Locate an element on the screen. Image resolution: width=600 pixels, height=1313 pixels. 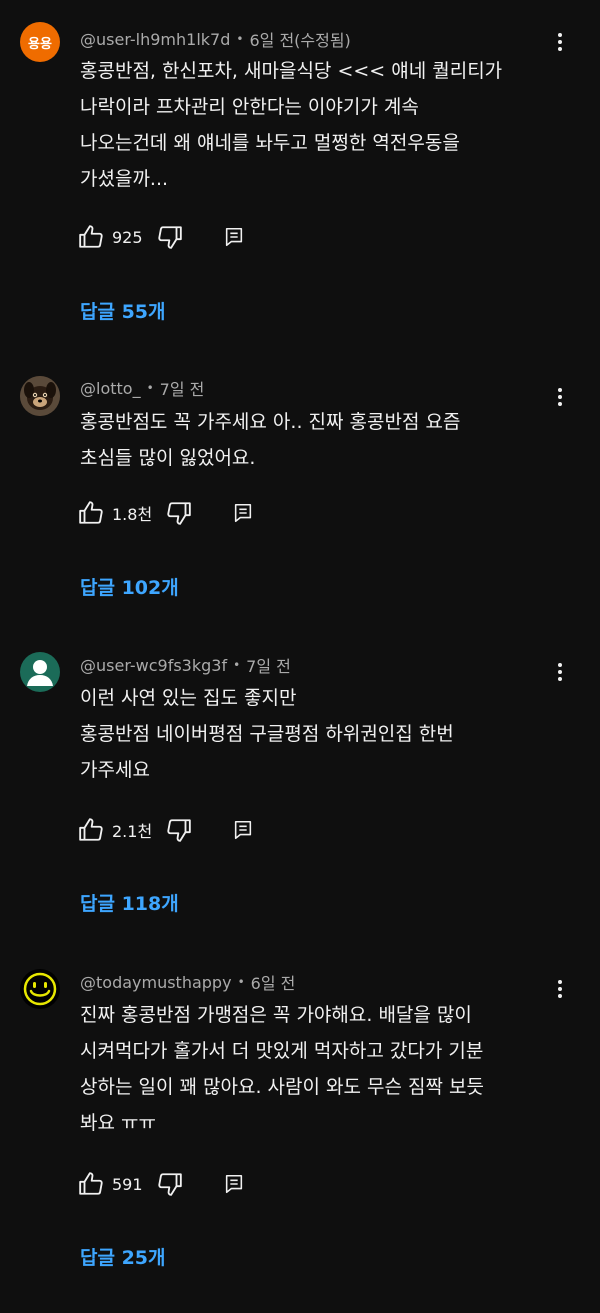
like-button: 2.1천 is located at coordinates (122, 830).